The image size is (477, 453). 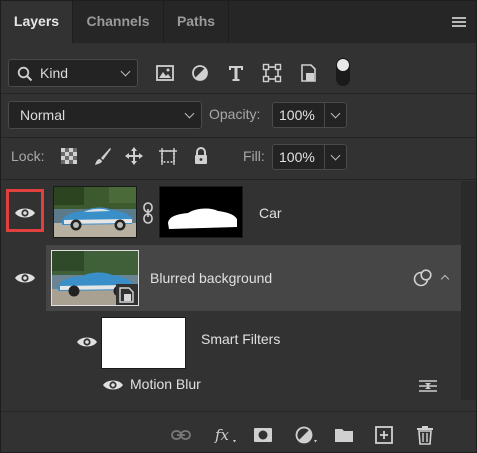 I want to click on car-layer-mask-thumbnail, so click(x=201, y=212).